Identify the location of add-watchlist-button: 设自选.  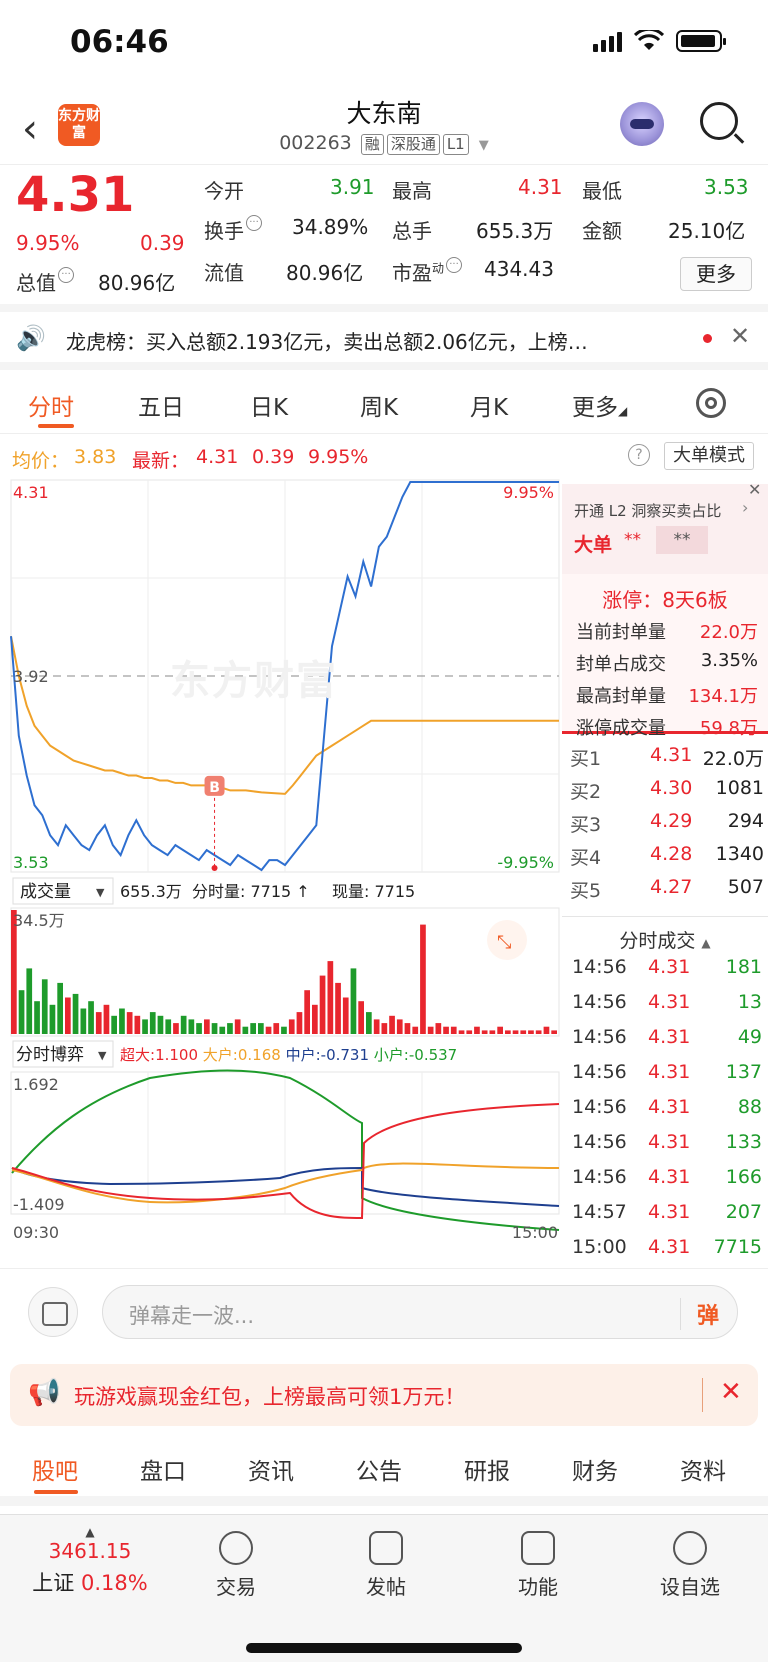
(690, 1565).